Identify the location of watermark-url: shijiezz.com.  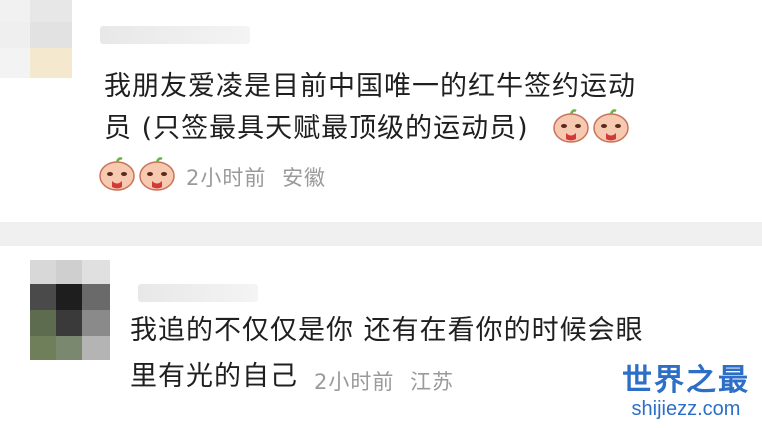
(686, 409).